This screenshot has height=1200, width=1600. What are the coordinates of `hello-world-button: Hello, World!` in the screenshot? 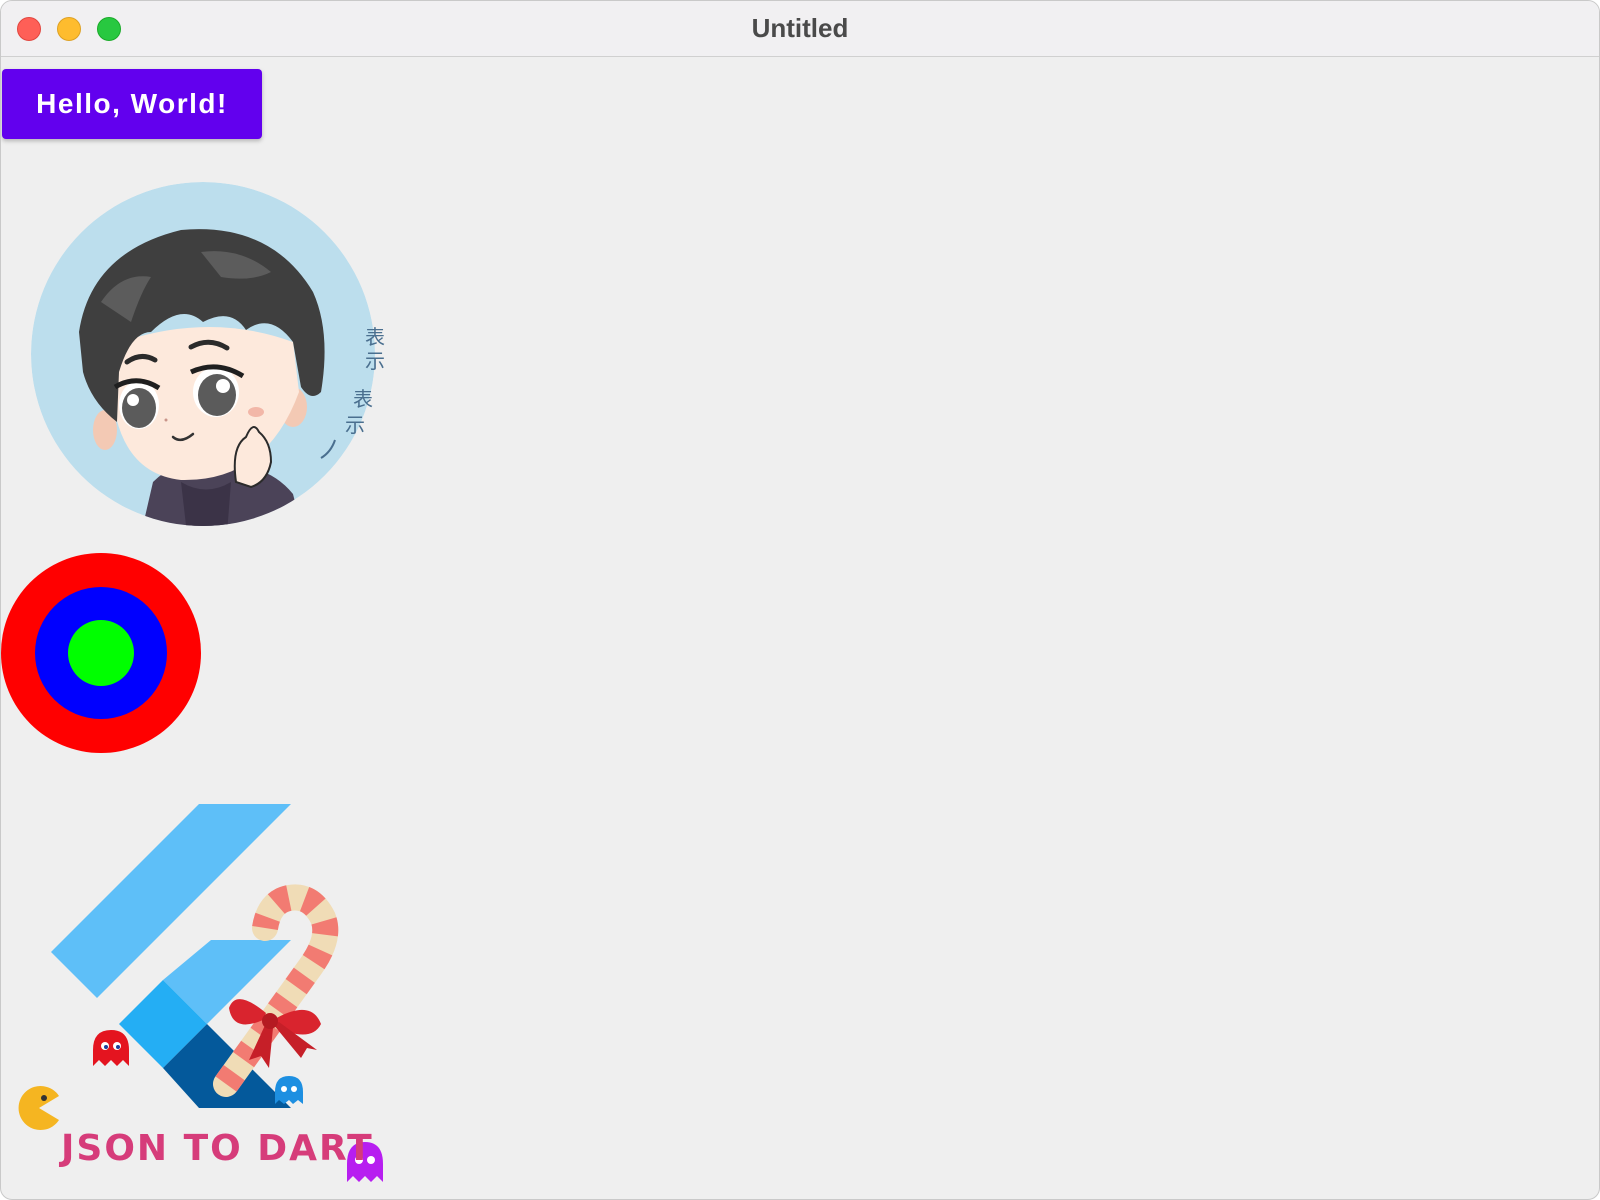 It's located at (132, 104).